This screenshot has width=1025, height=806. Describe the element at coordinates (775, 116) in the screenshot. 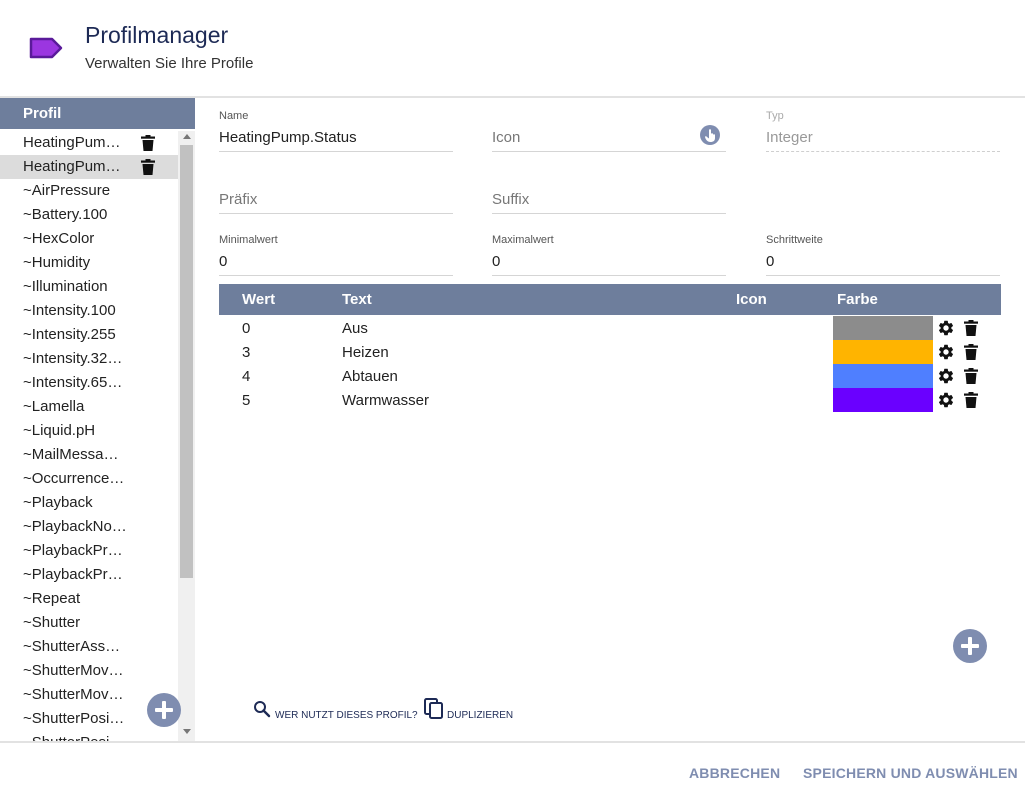

I see `type-label: Typ` at that location.